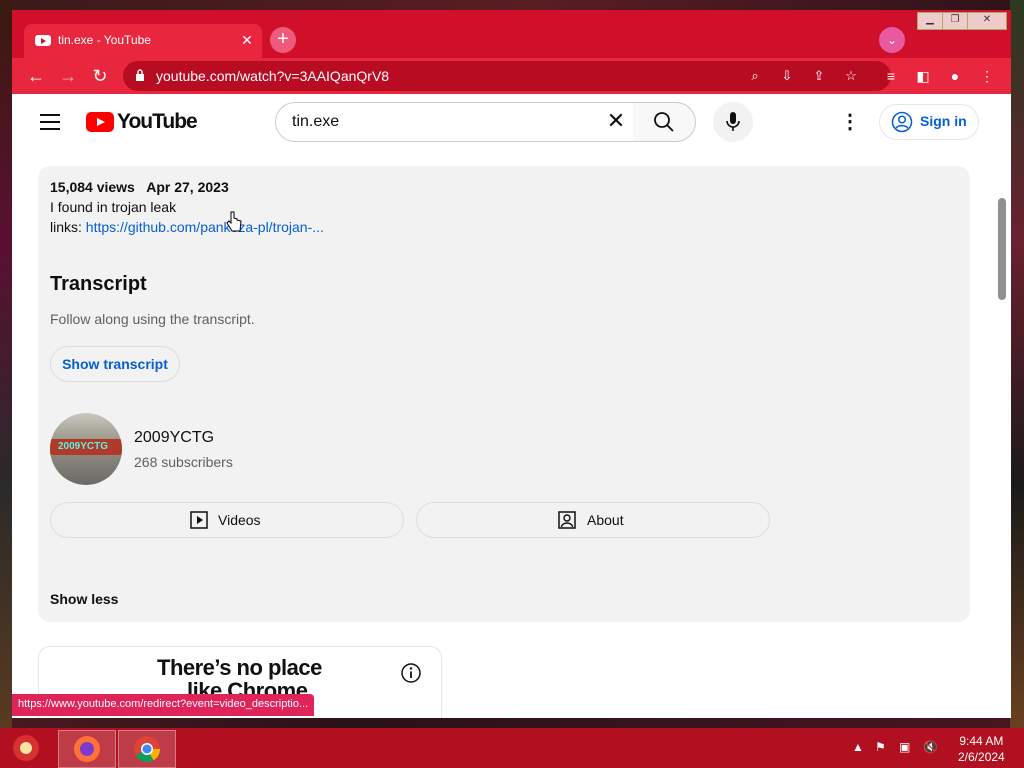 The width and height of the screenshot is (1024, 768). I want to click on chrome-icon, so click(147, 749).